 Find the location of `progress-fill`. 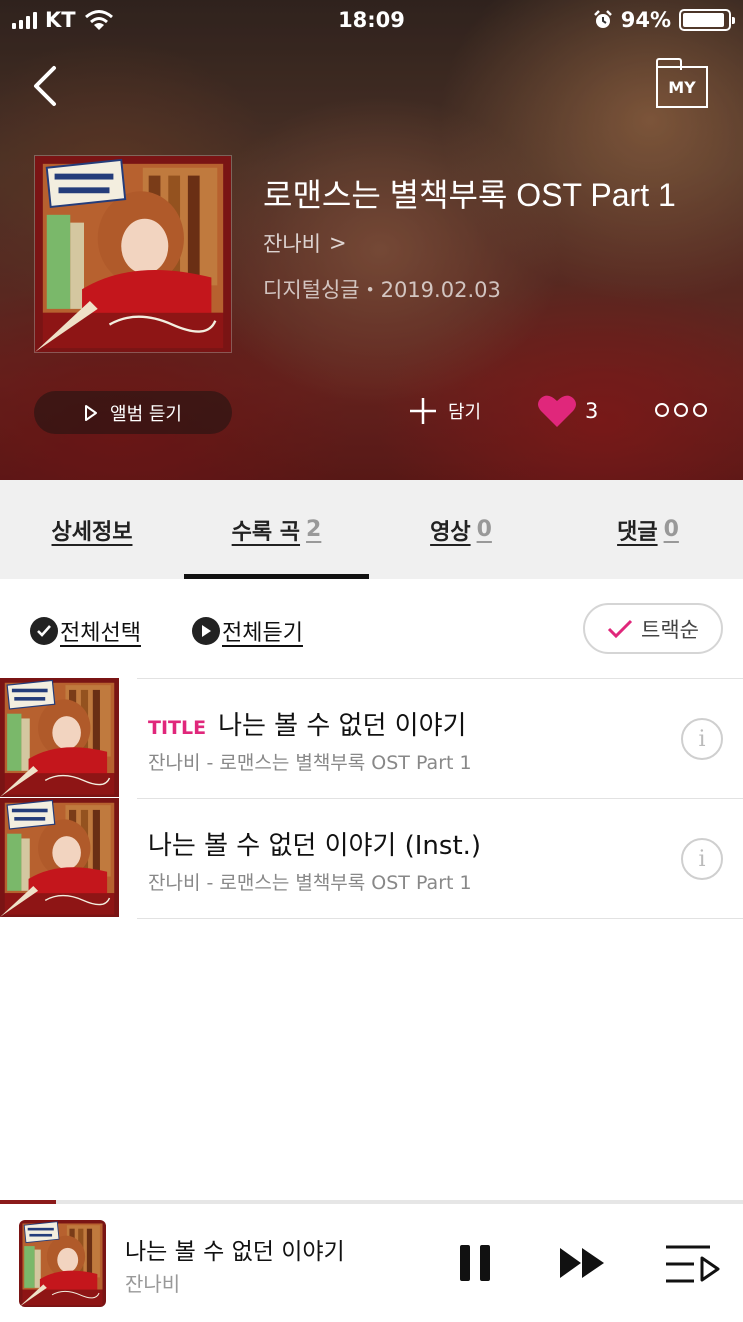

progress-fill is located at coordinates (28, 1202).